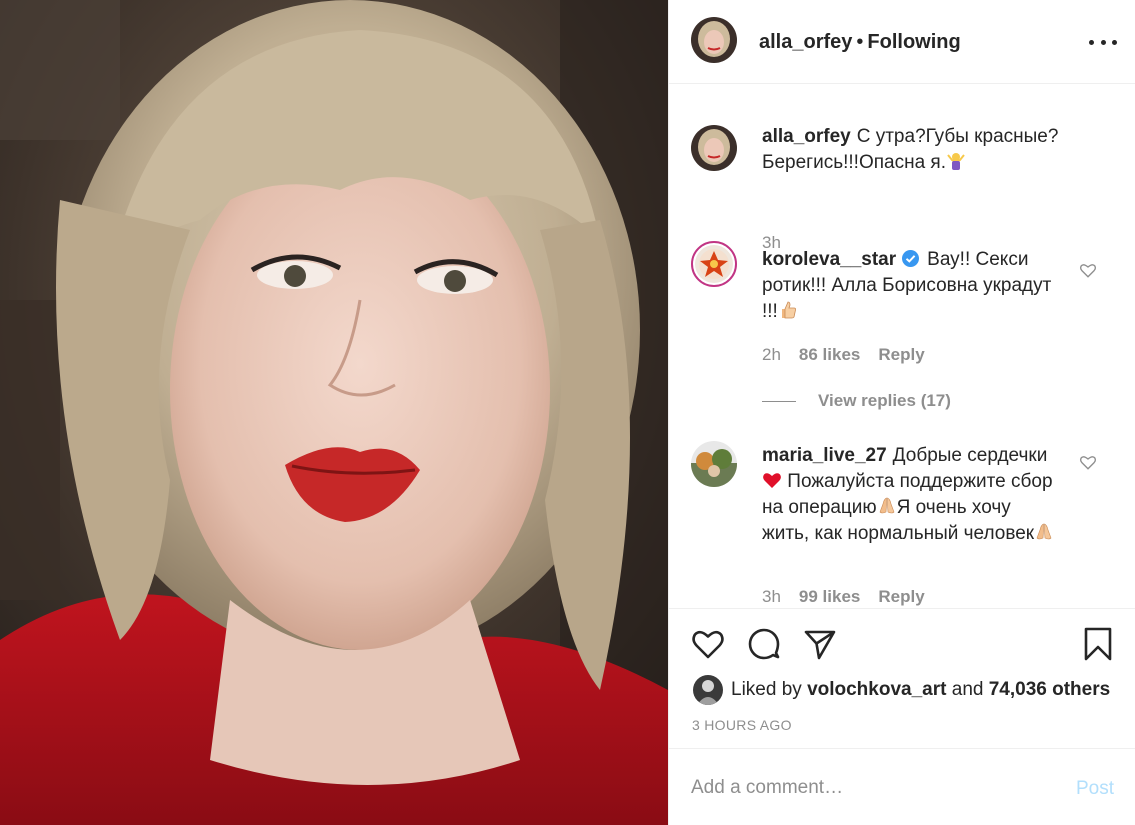 The width and height of the screenshot is (1135, 825). Describe the element at coordinates (829, 354) in the screenshot. I see `comment-likes: 86 likes` at that location.